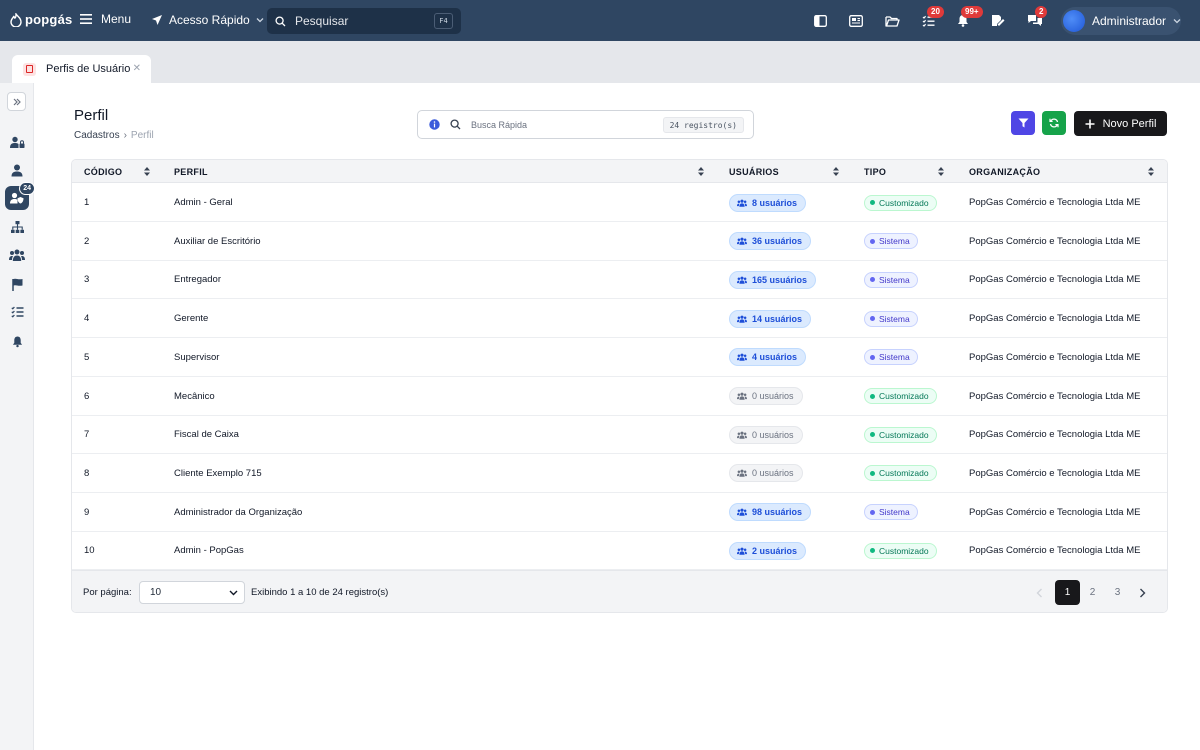  What do you see at coordinates (17, 341) in the screenshot?
I see `sidebar-item-notifications` at bounding box center [17, 341].